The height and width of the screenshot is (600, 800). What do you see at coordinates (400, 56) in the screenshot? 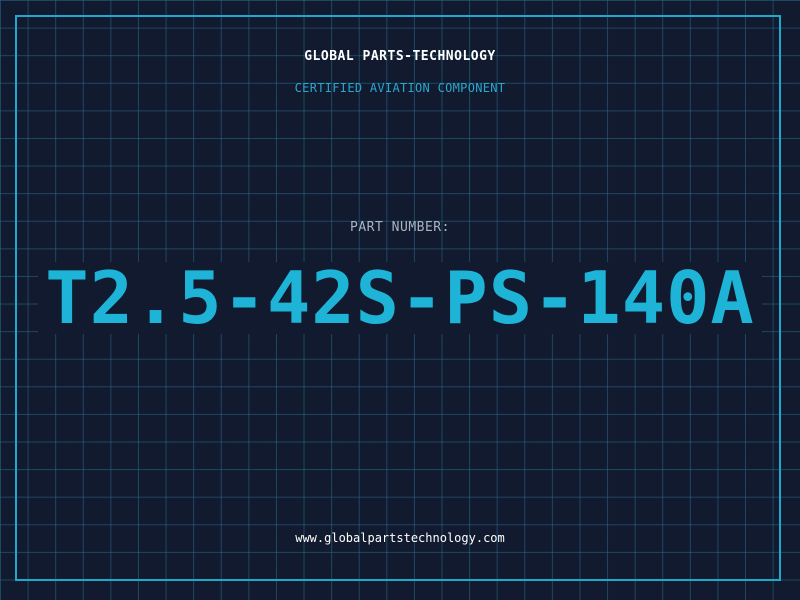
I see `company-name: GLOBAL PARTS-TECHNOLOGY` at bounding box center [400, 56].